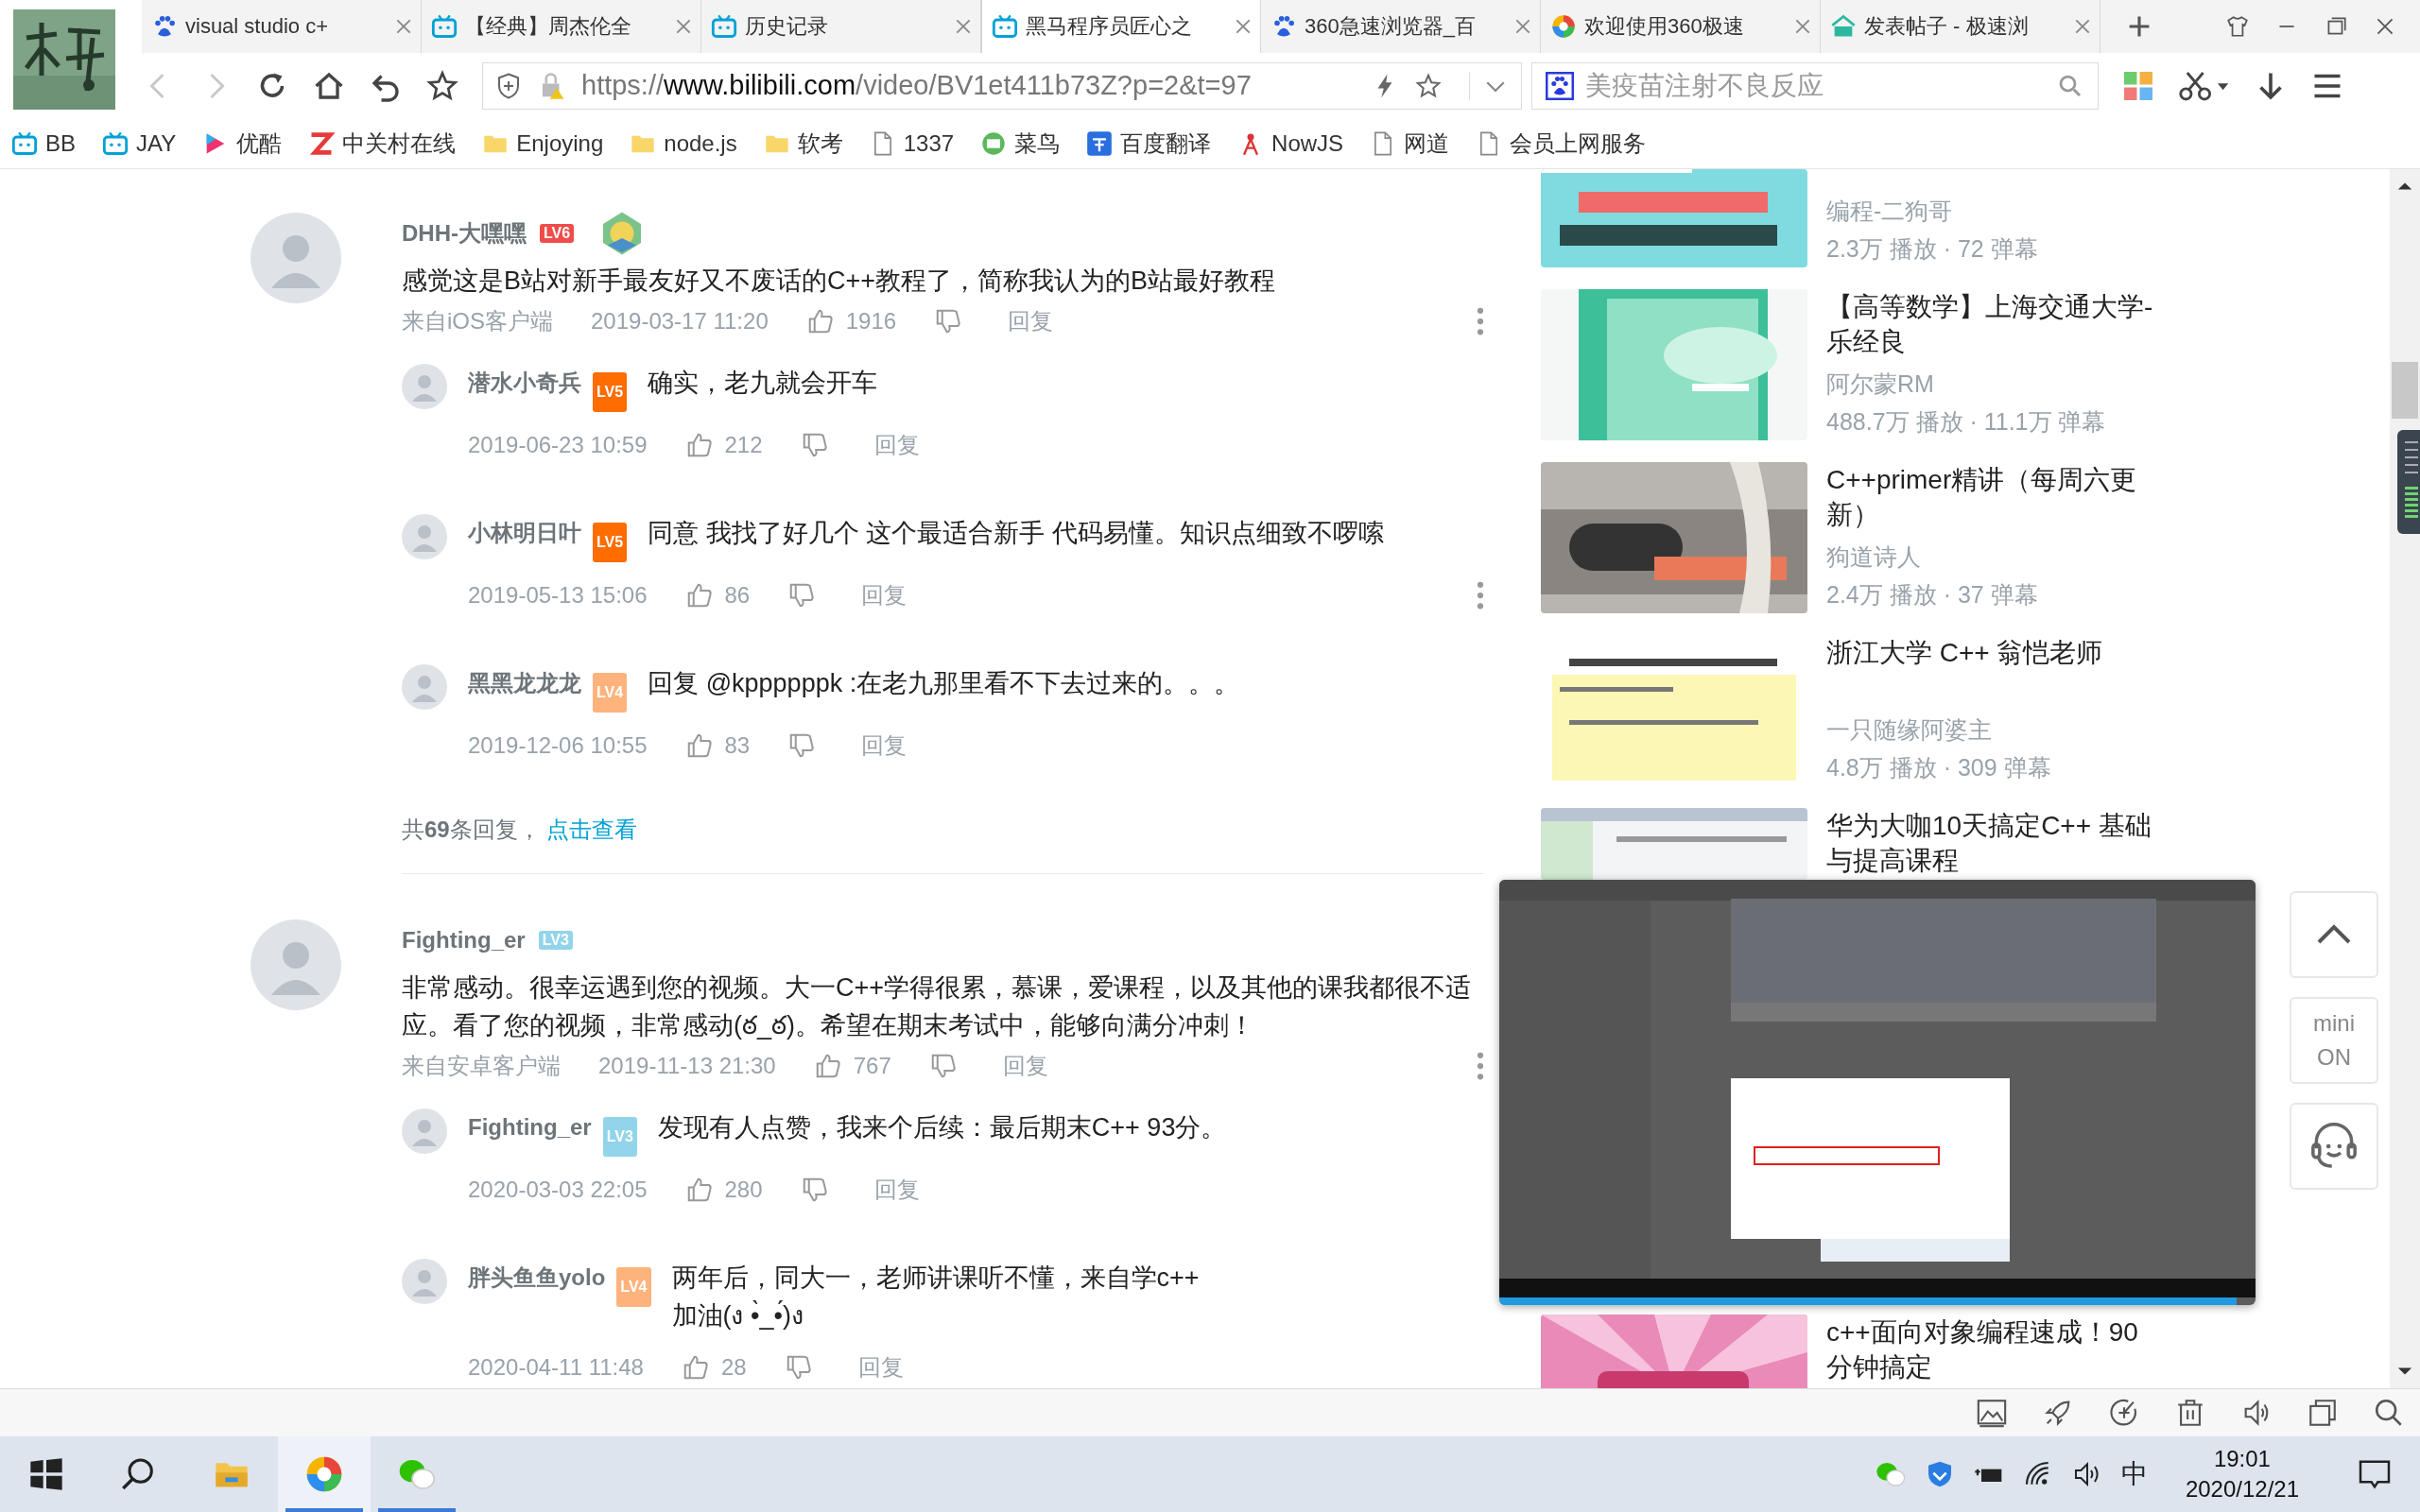 The width and height of the screenshot is (2420, 1512). What do you see at coordinates (1991, 652) in the screenshot?
I see `video-title: 浙江大学 C++ 翁恺老师` at bounding box center [1991, 652].